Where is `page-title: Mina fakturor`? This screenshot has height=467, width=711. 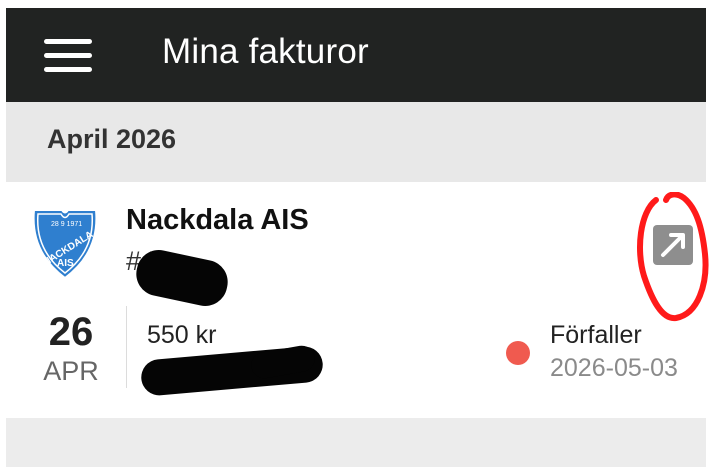 page-title: Mina fakturor is located at coordinates (265, 51).